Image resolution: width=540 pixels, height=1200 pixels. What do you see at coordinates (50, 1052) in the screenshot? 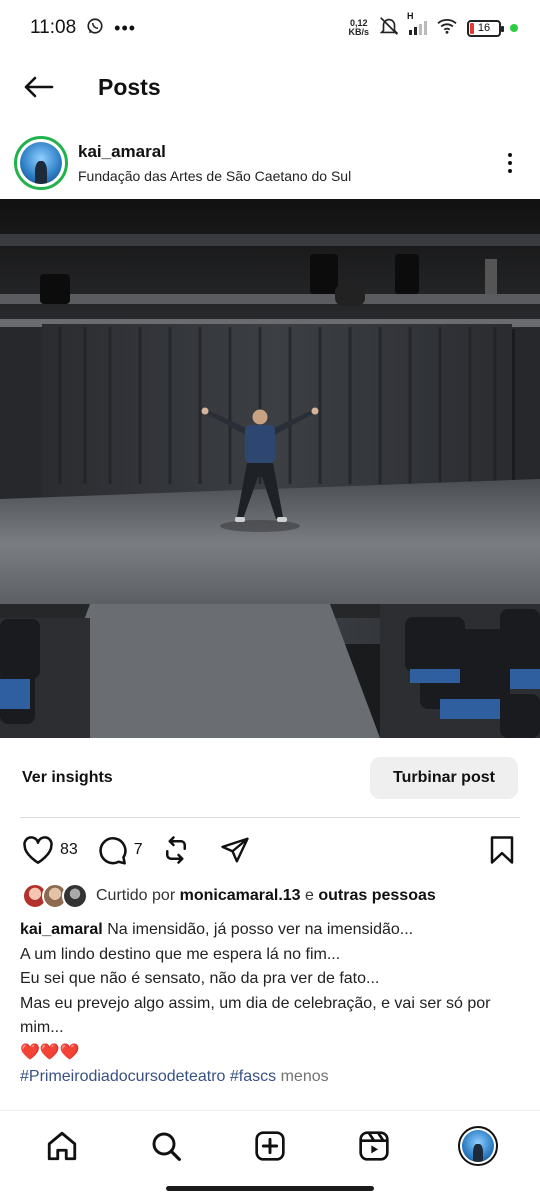
I see `caption-emojis: ❤️❤️❤️` at bounding box center [50, 1052].